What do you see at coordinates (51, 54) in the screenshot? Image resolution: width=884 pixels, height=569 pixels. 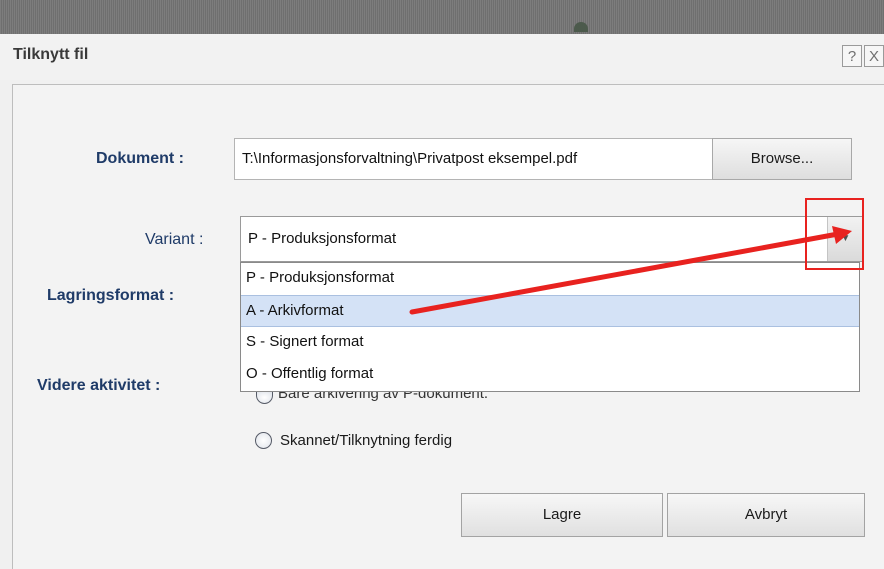 I see `dialog-title: Tilknytt fil` at bounding box center [51, 54].